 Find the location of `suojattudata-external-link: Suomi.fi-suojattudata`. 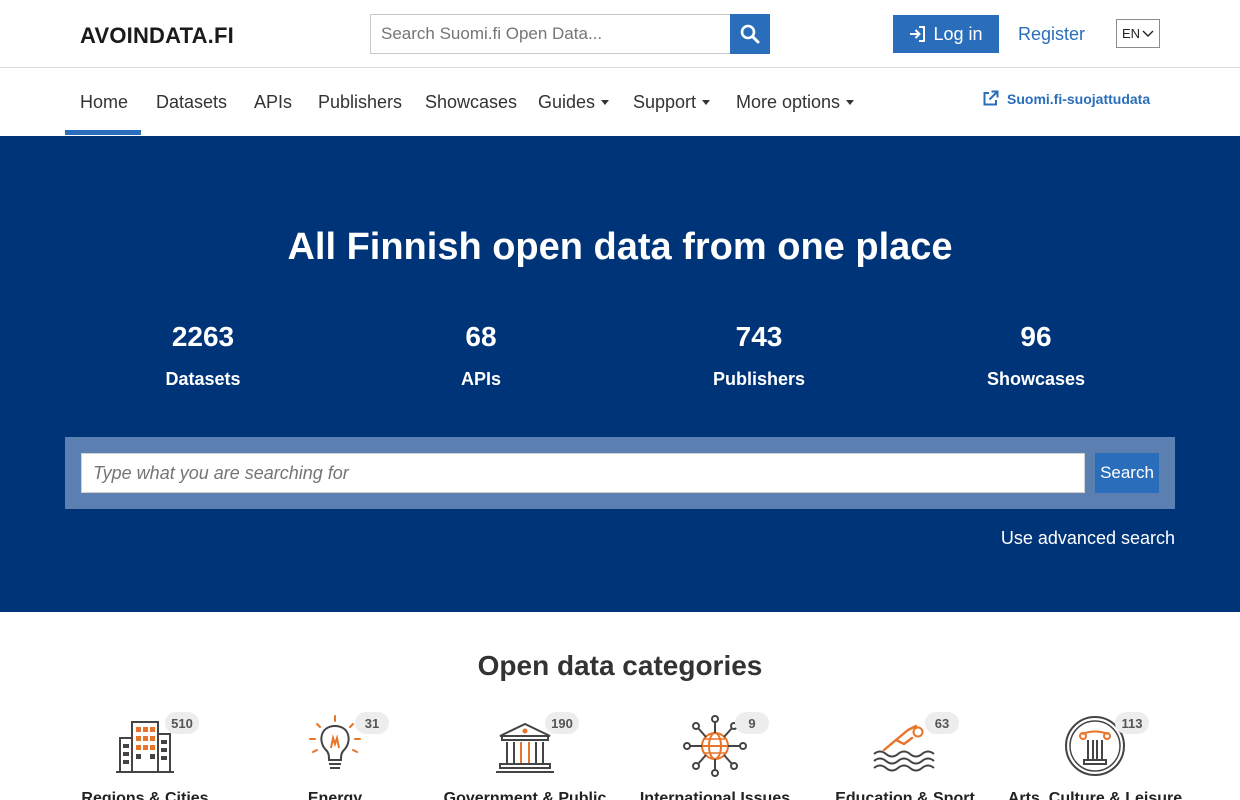

suojattudata-external-link: Suomi.fi-suojattudata is located at coordinates (1066, 98).